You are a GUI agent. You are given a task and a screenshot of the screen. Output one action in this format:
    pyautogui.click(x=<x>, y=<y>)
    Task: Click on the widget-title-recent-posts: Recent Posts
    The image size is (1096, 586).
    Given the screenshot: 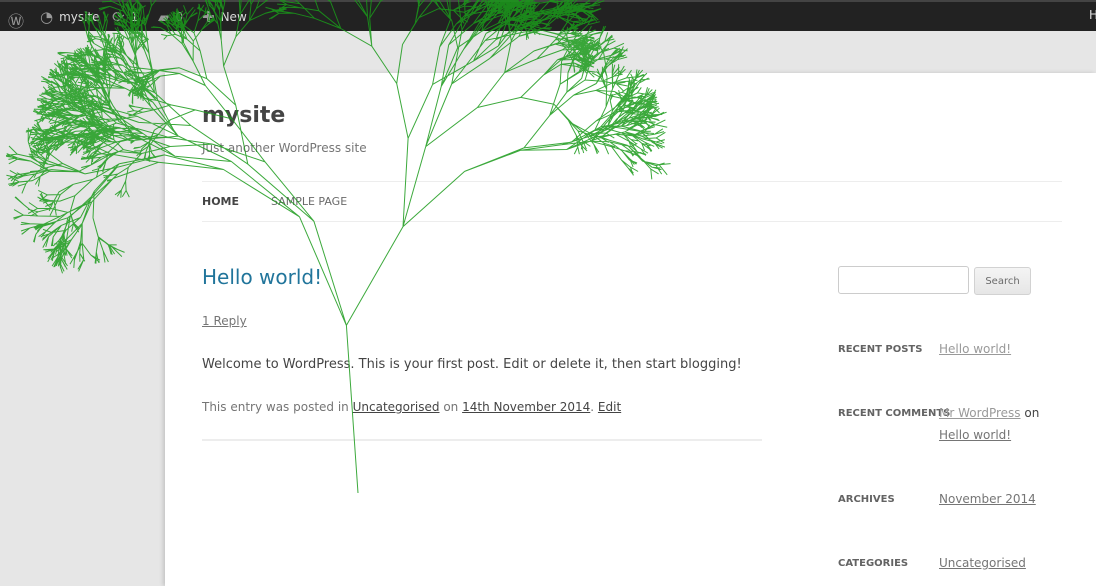 What is the action you would take?
    pyautogui.click(x=880, y=349)
    